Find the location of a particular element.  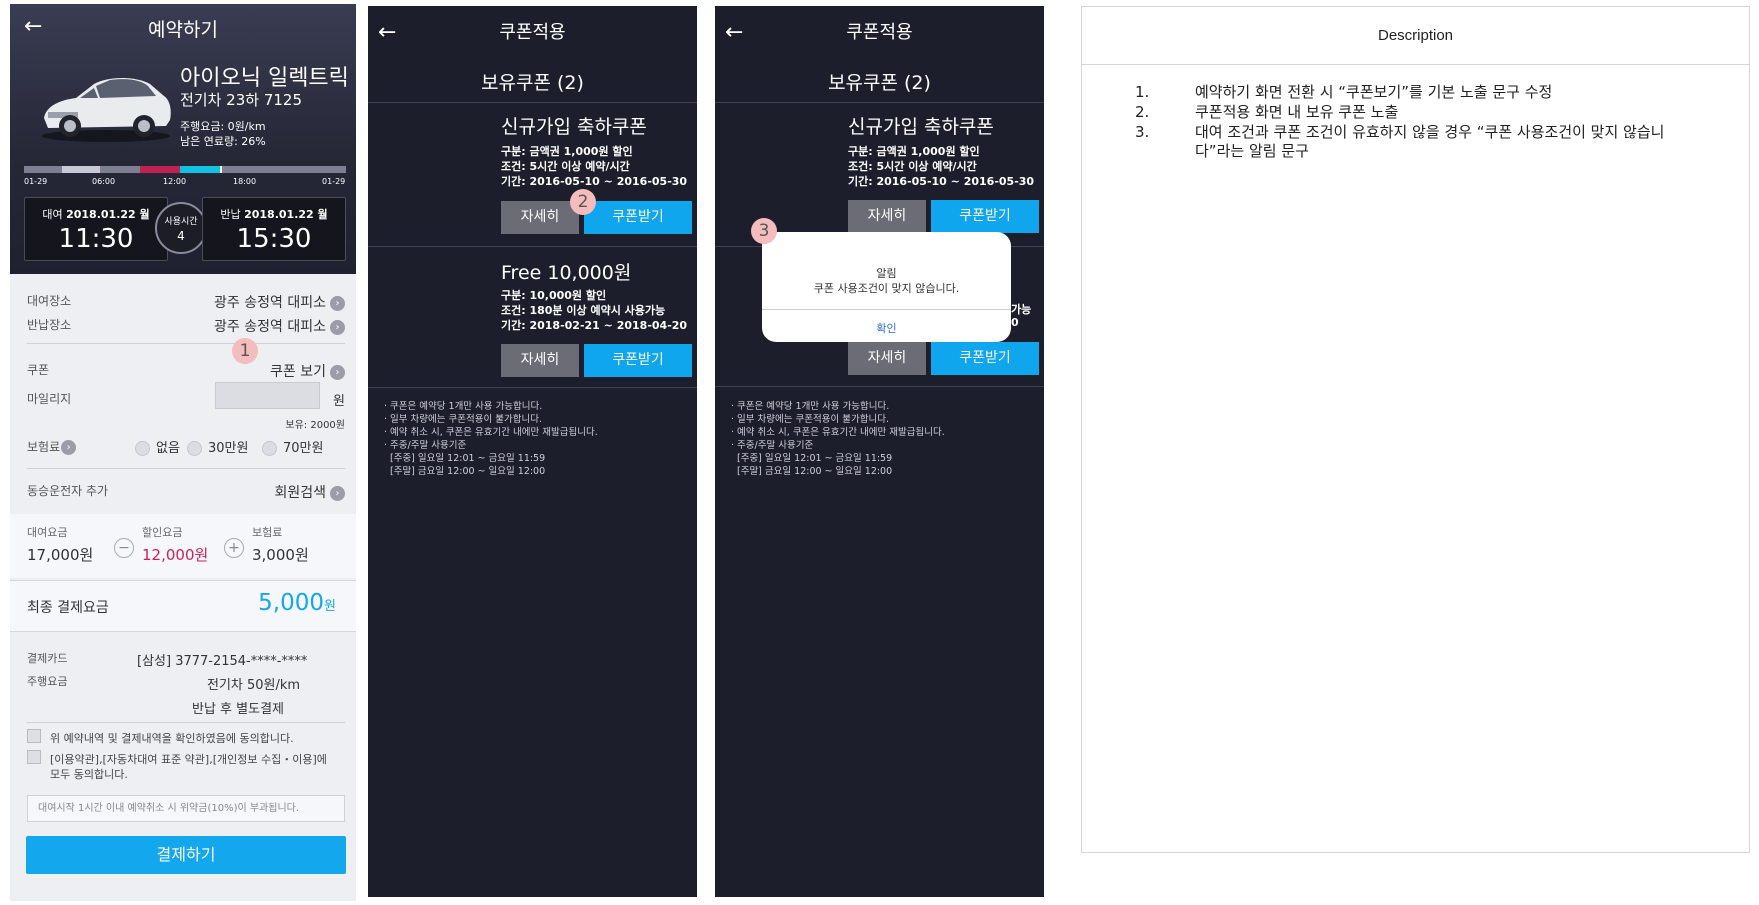

final-payment-value: 5,000원 is located at coordinates (297, 603).